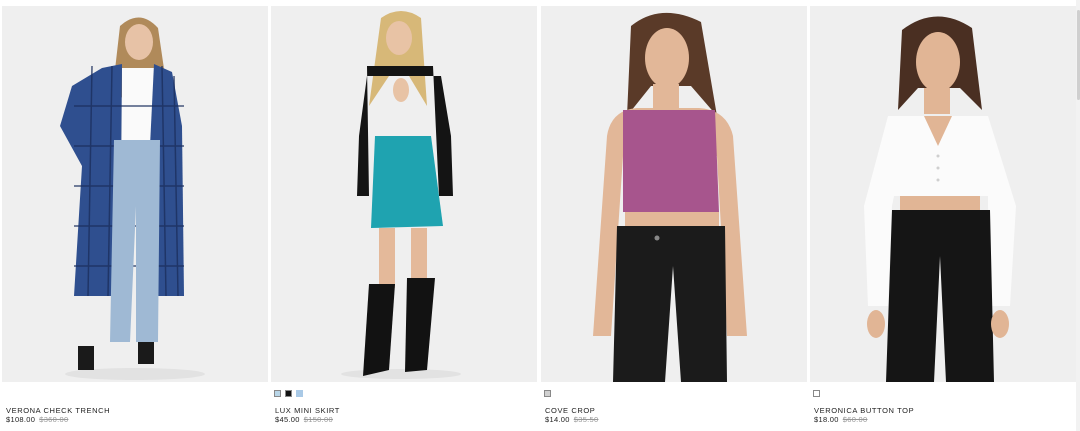 This screenshot has height=431, width=1080. I want to click on product-name: LUX MINI SKIRT, so click(307, 410).